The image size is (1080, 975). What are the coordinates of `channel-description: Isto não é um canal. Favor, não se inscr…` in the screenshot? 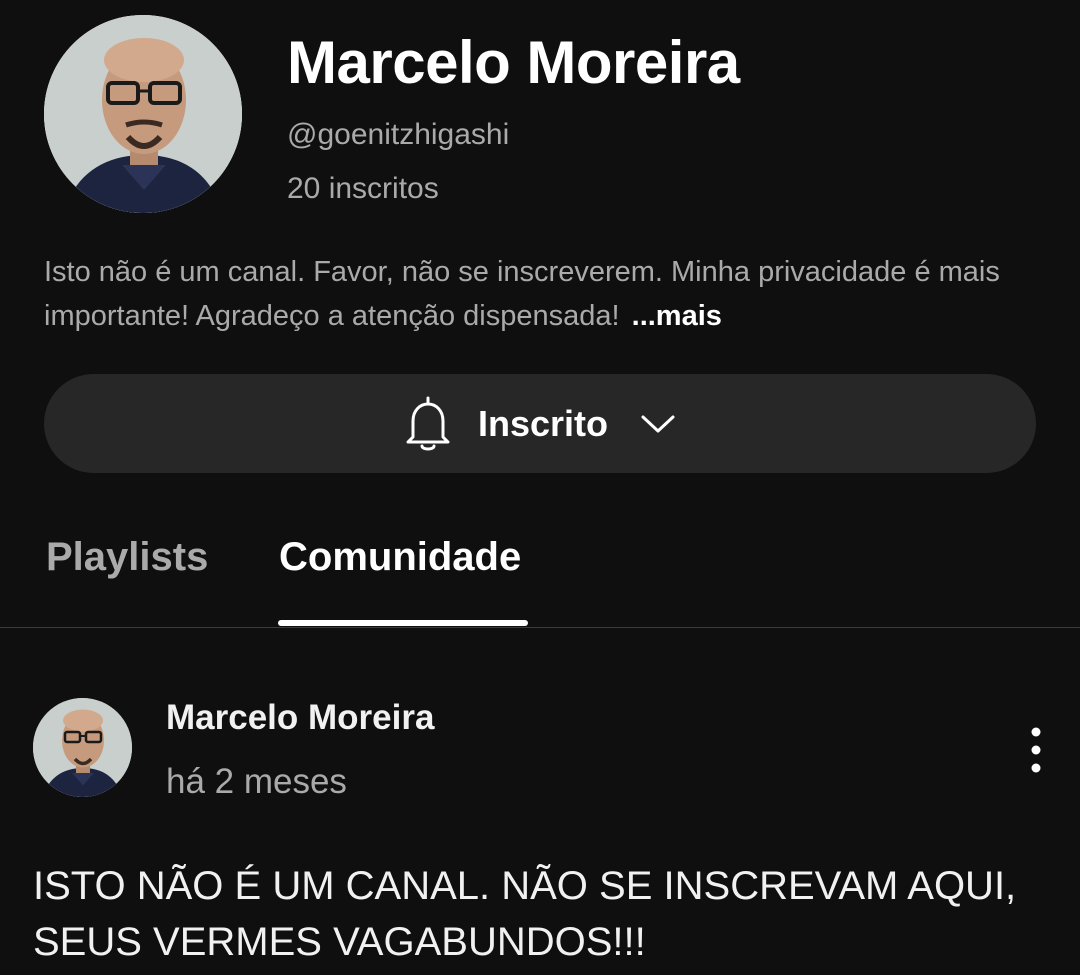 It's located at (544, 294).